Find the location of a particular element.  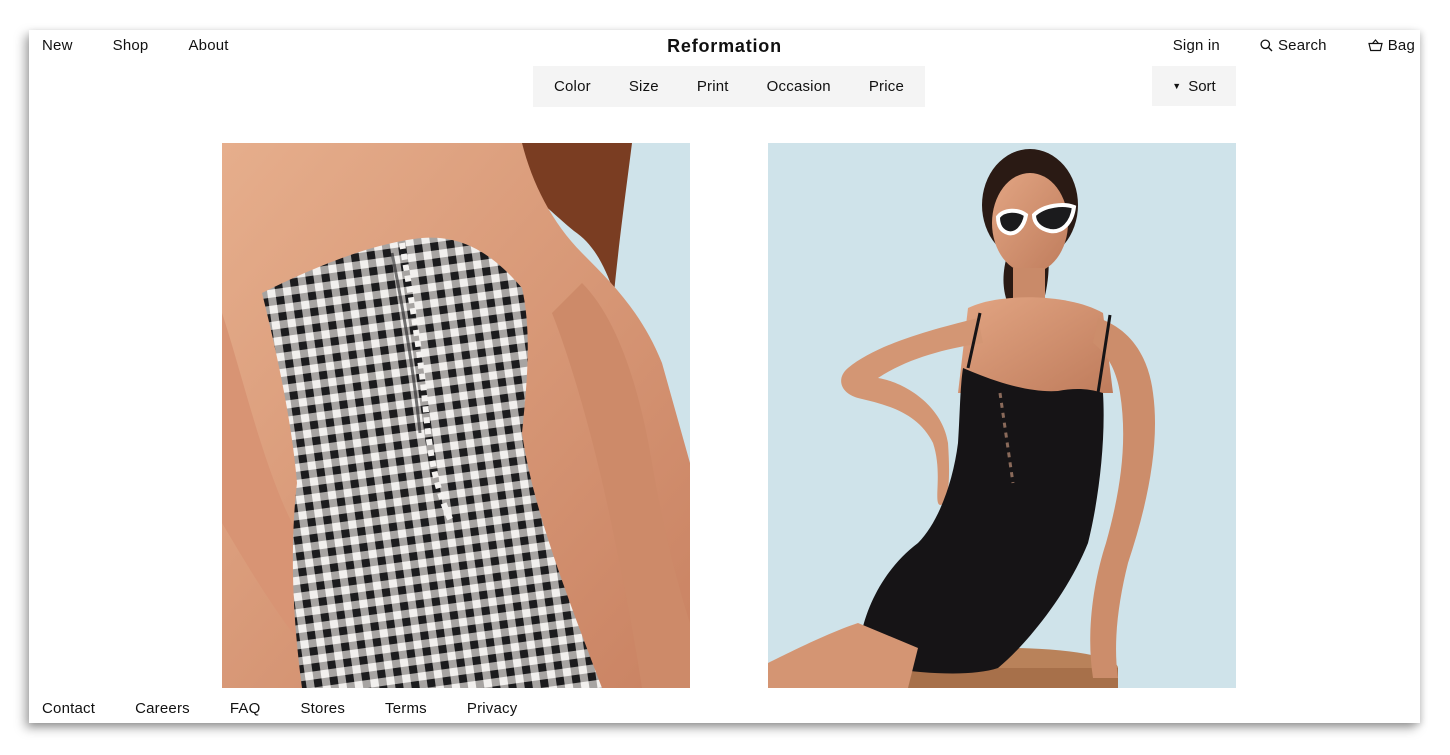

utility-nav: Sign in Search Bag is located at coordinates (1294, 45).